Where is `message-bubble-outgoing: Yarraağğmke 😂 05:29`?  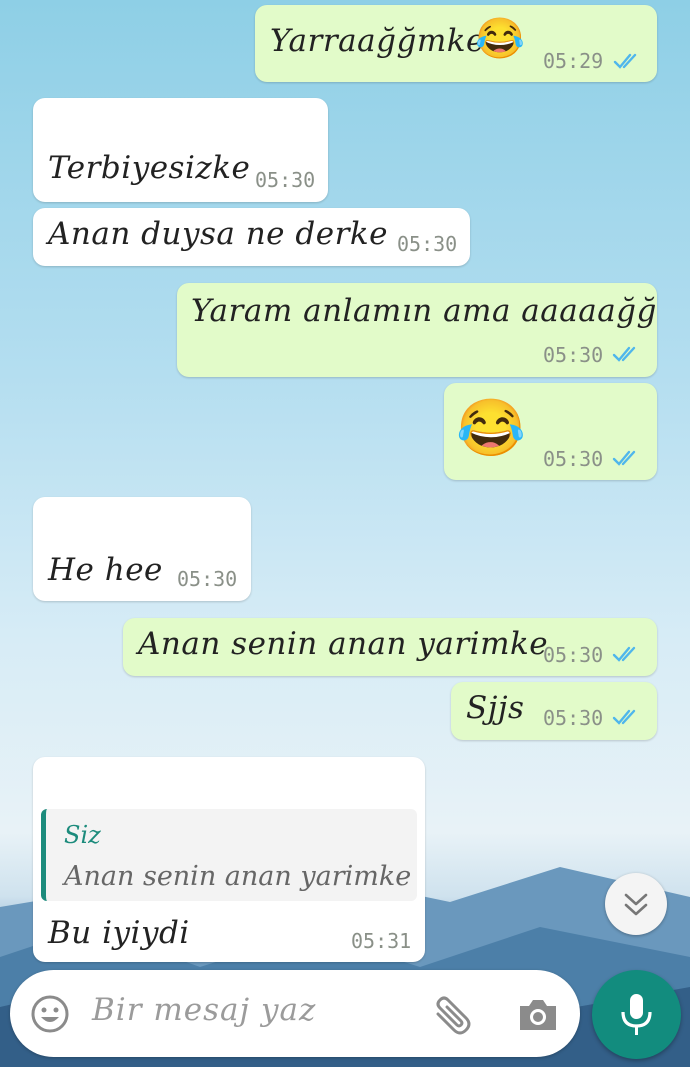 message-bubble-outgoing: Yarraağğmke 😂 05:29 is located at coordinates (456, 43).